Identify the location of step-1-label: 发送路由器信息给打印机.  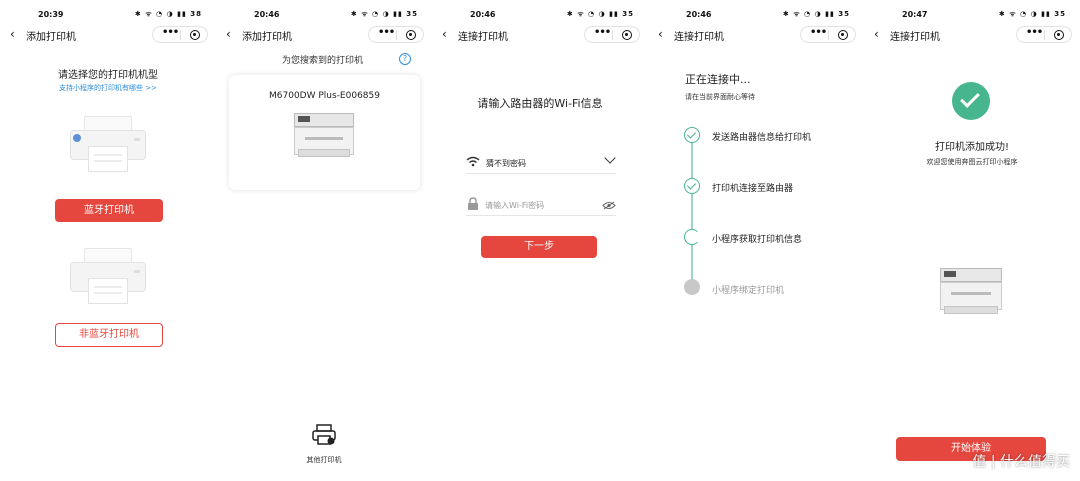
(762, 138).